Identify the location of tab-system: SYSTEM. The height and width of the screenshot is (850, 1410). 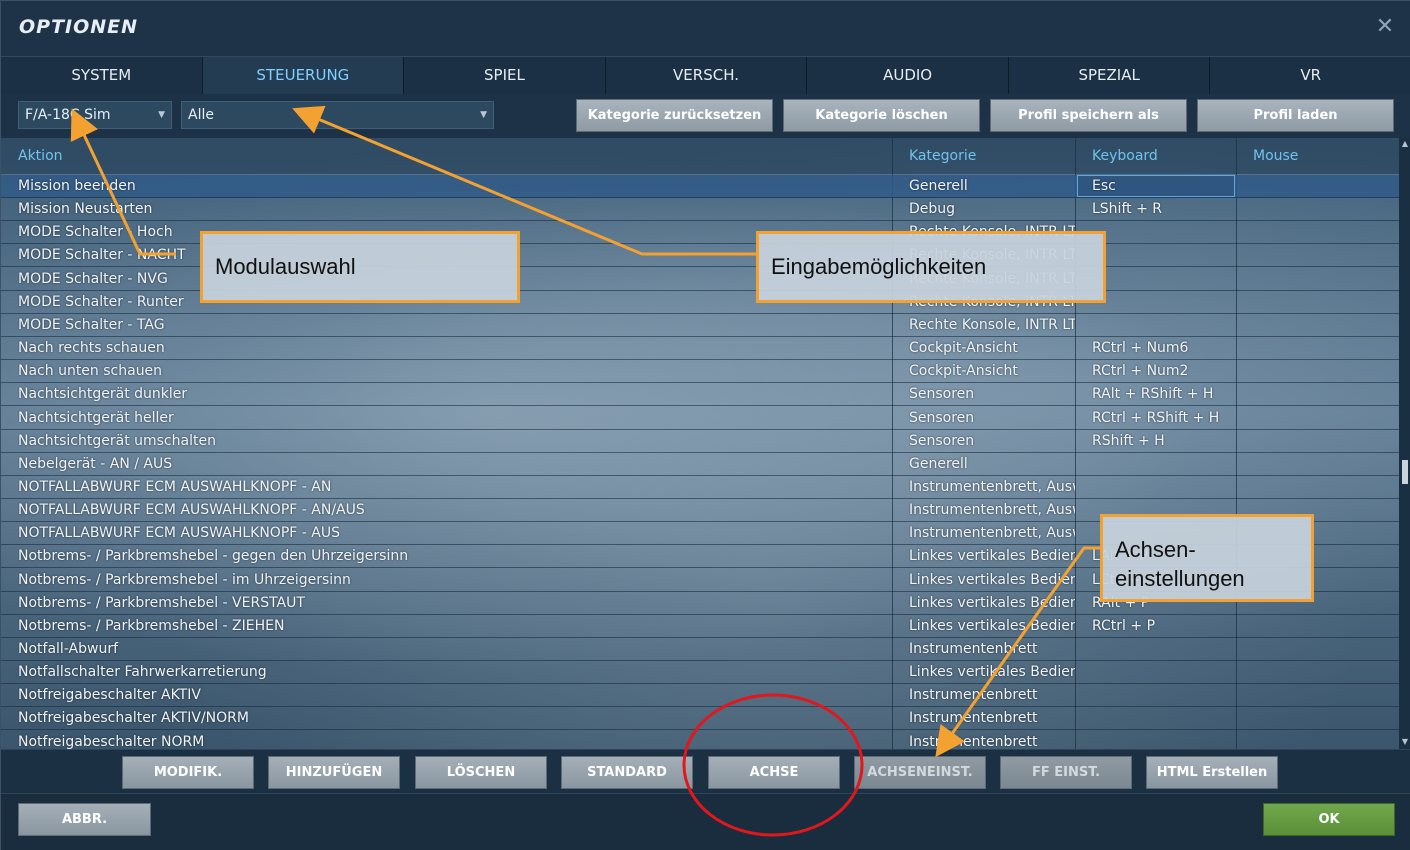
(102, 75).